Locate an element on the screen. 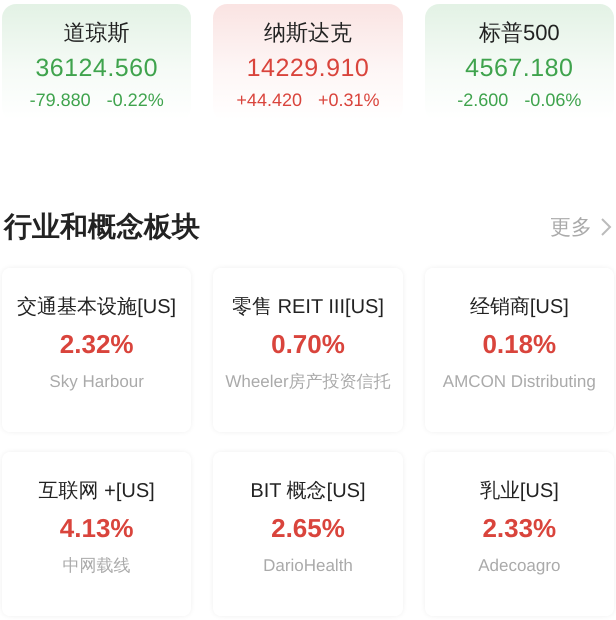 The width and height of the screenshot is (616, 620). index-percent: -0.06% is located at coordinates (553, 100).